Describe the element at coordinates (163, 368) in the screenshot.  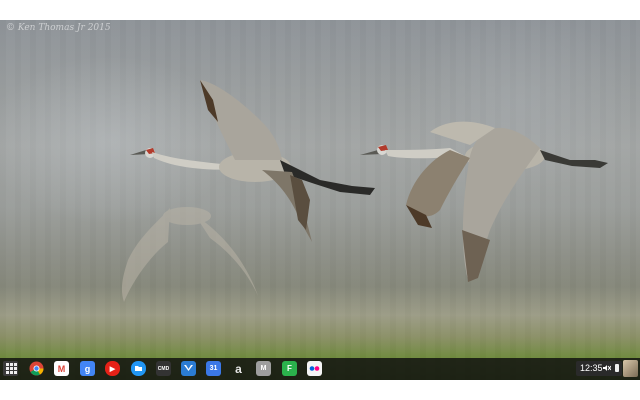
I see `terminal-icon: CMD` at that location.